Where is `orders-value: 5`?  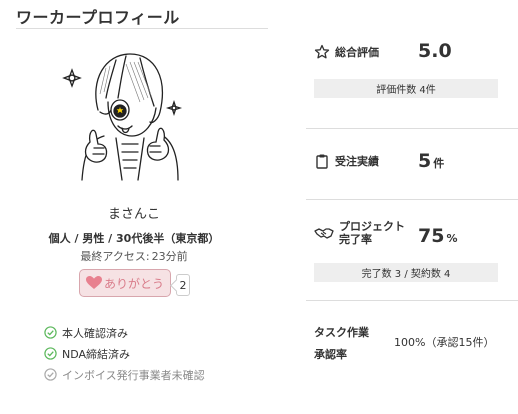
orders-value: 5 is located at coordinates (425, 161).